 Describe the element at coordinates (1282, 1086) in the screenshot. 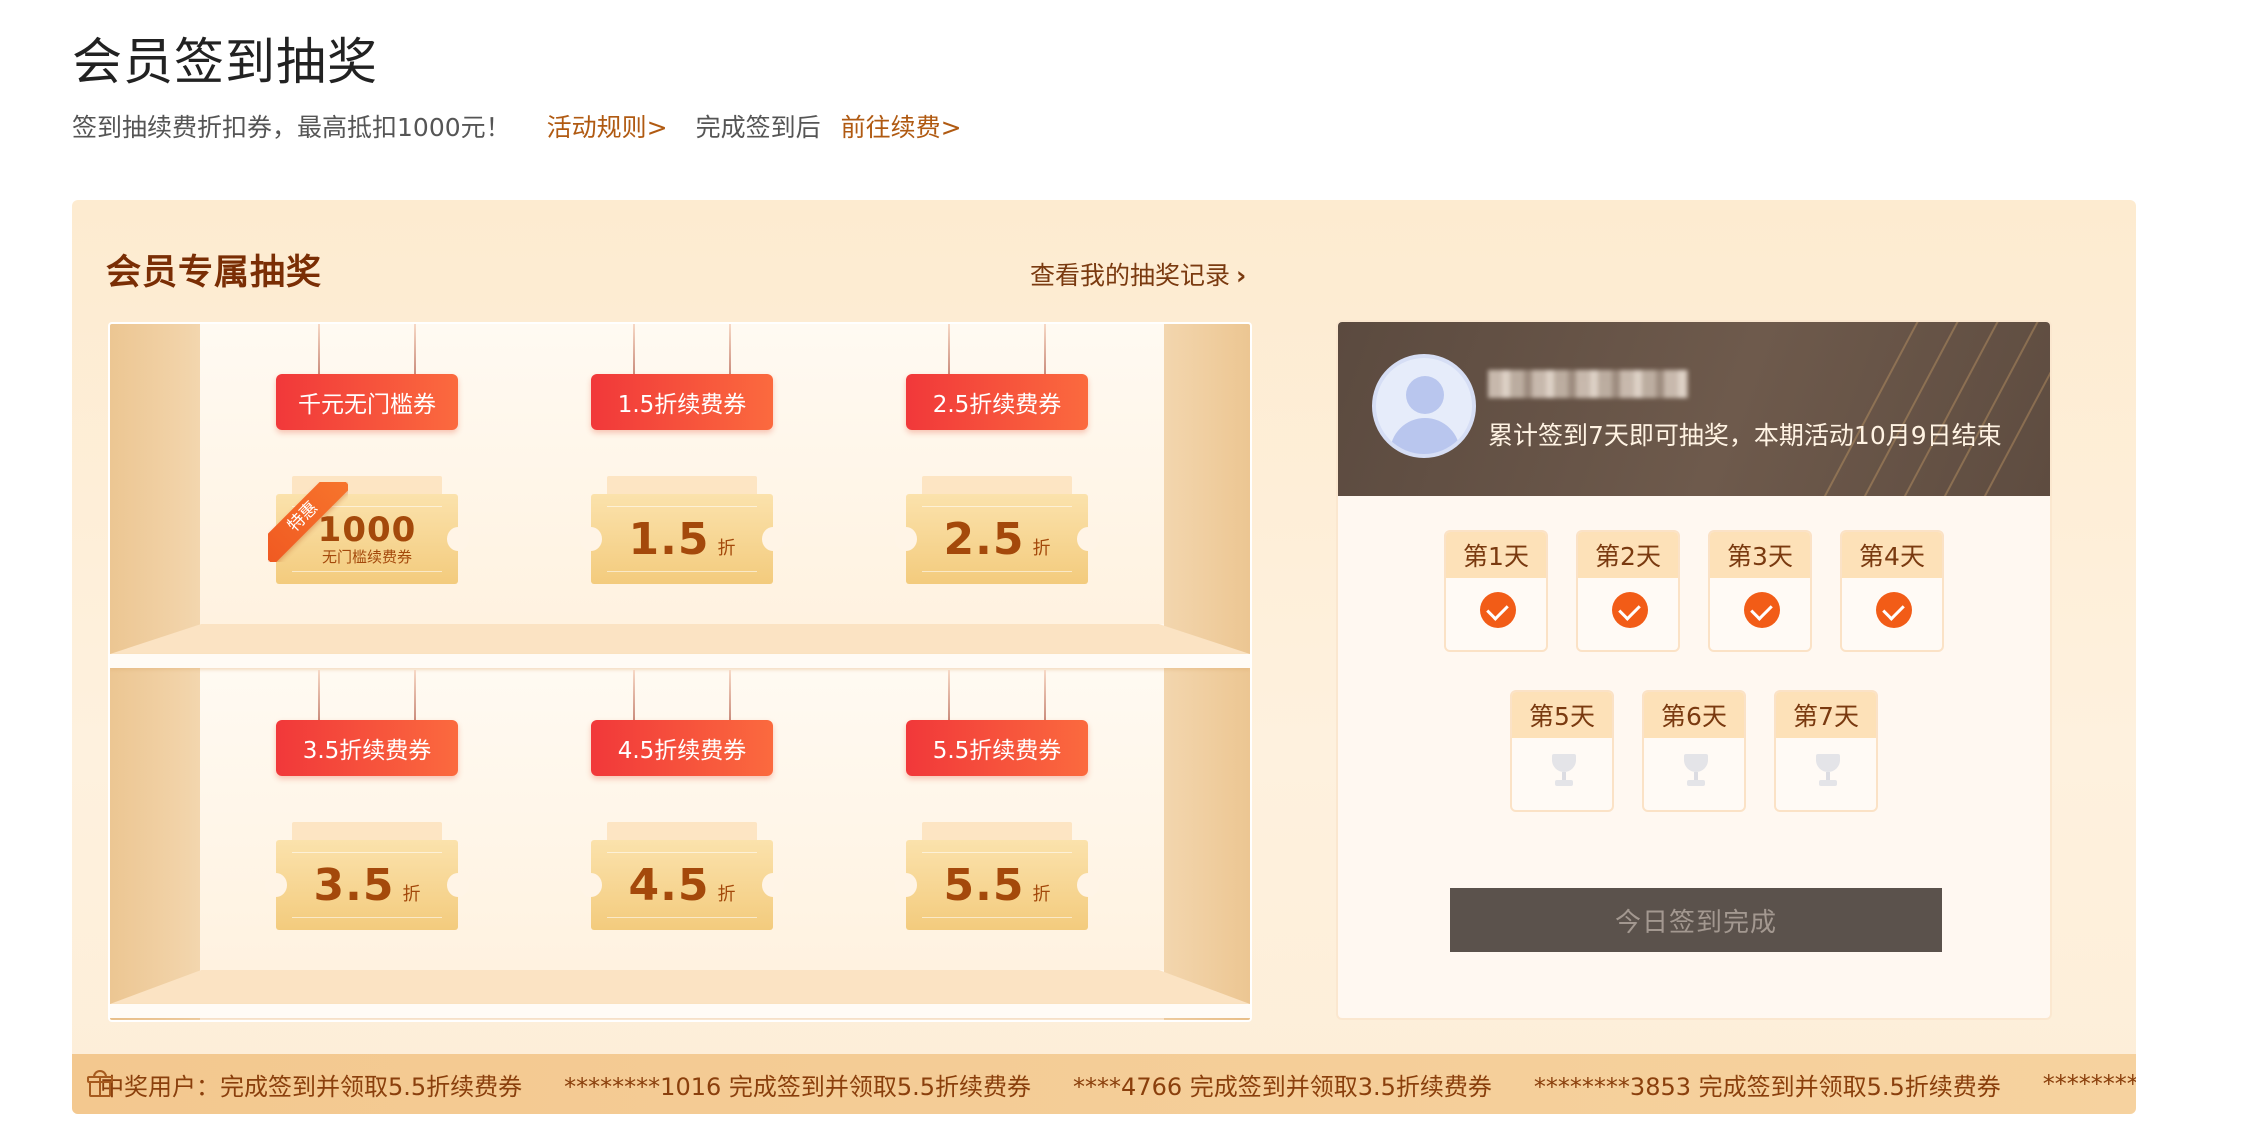

I see `ticker-item: ****4766 完成签到并领取3.5折续费券` at that location.